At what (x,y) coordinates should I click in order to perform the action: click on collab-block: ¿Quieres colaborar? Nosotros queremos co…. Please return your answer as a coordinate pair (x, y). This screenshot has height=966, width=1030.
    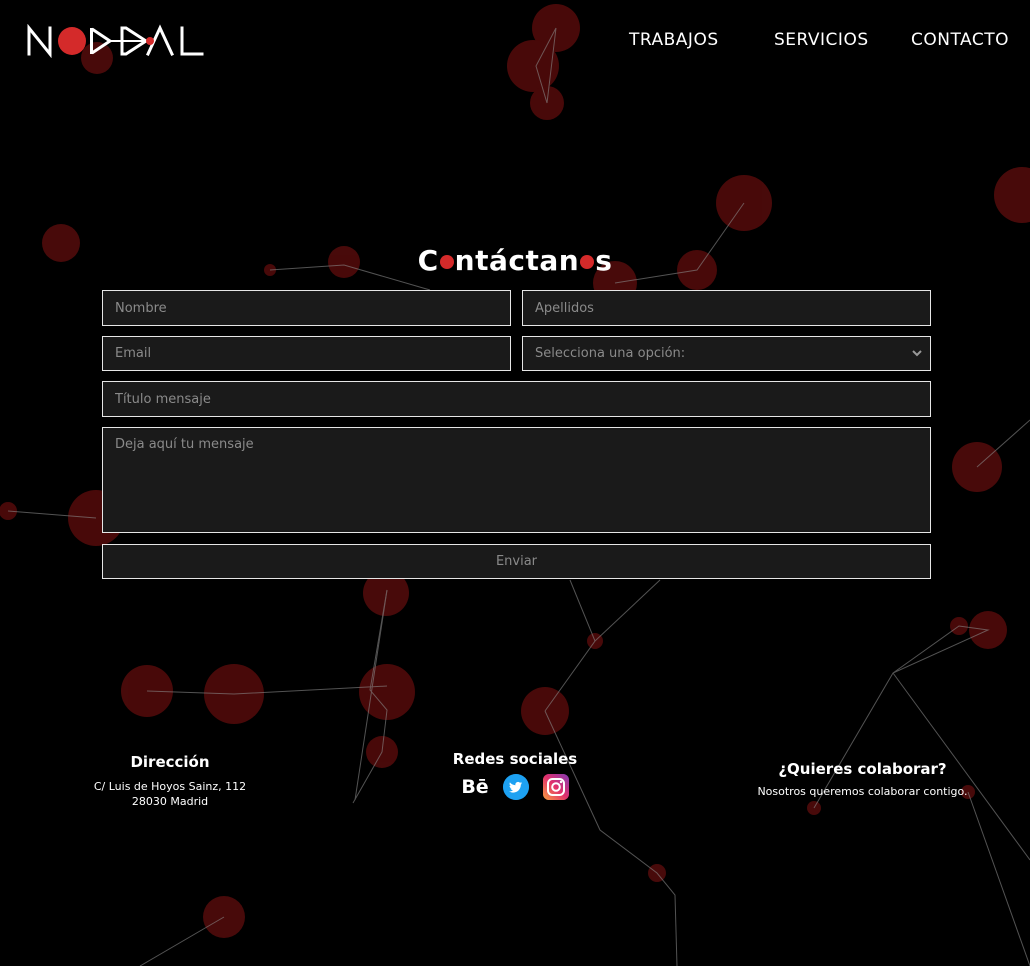
    Looking at the image, I should click on (862, 779).